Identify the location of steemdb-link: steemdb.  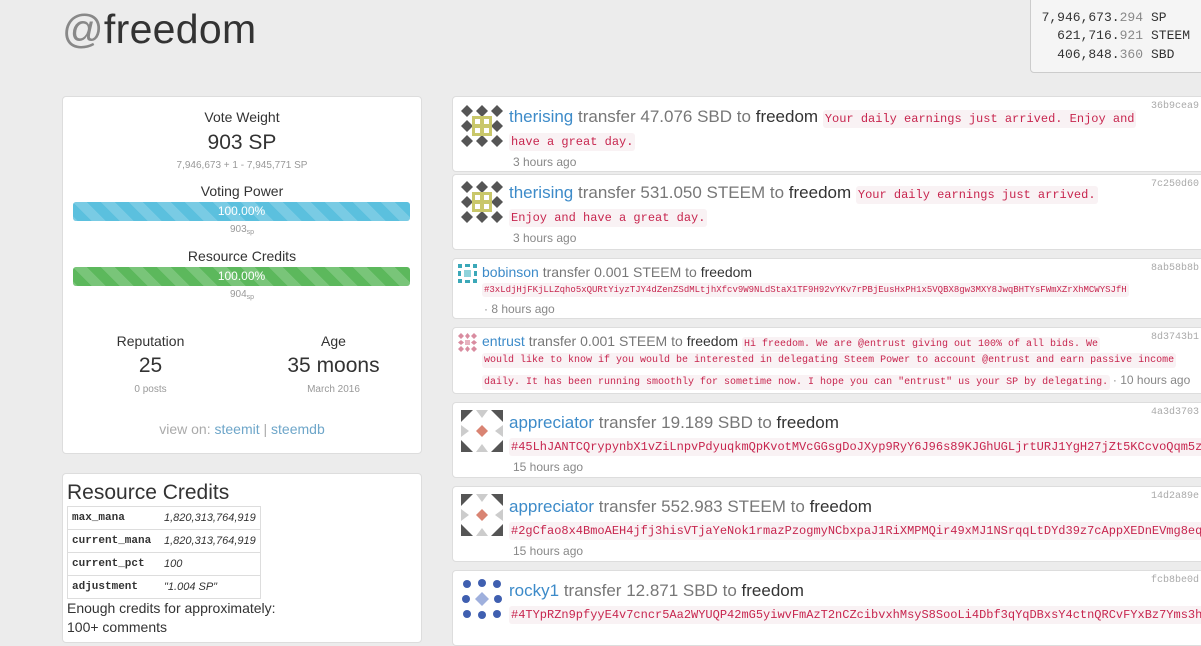
(298, 429).